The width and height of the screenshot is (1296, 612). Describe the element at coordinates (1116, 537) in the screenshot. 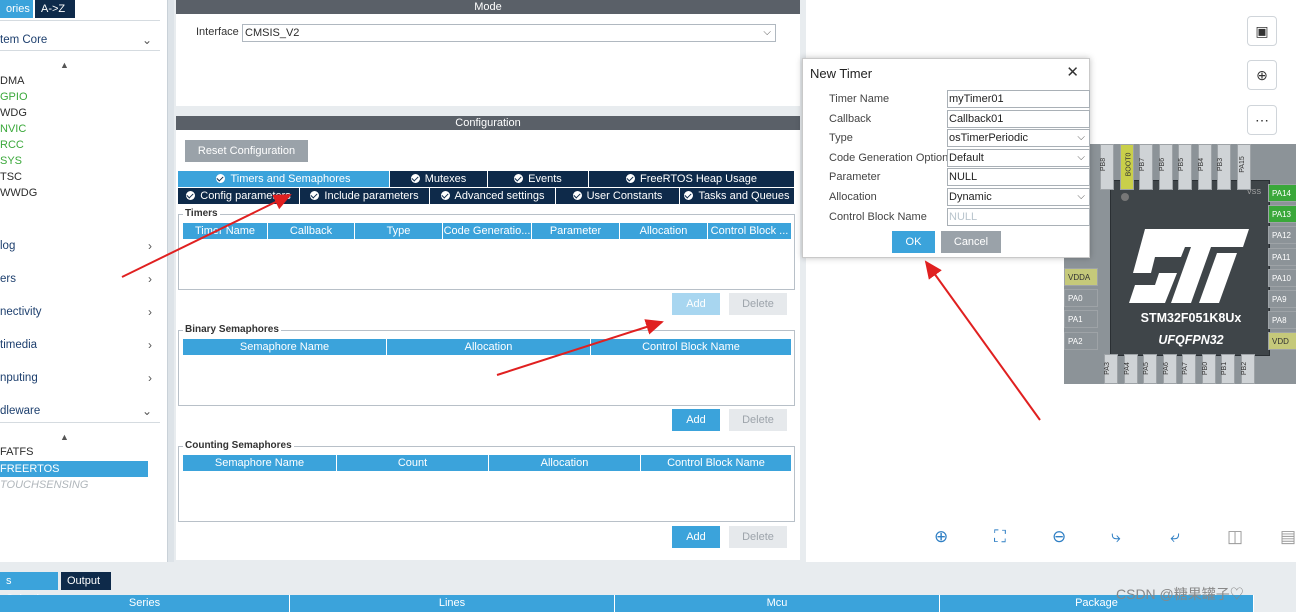

I see `rotate-right-icon: ⤷` at that location.